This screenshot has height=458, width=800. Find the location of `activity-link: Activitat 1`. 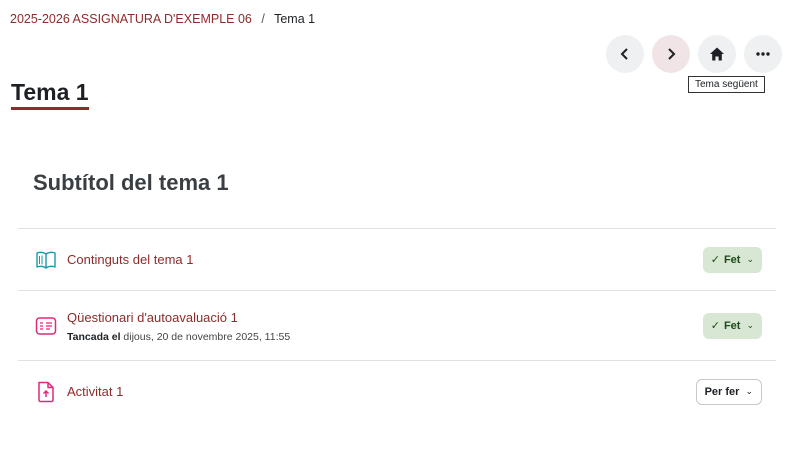

activity-link: Activitat 1 is located at coordinates (95, 391).